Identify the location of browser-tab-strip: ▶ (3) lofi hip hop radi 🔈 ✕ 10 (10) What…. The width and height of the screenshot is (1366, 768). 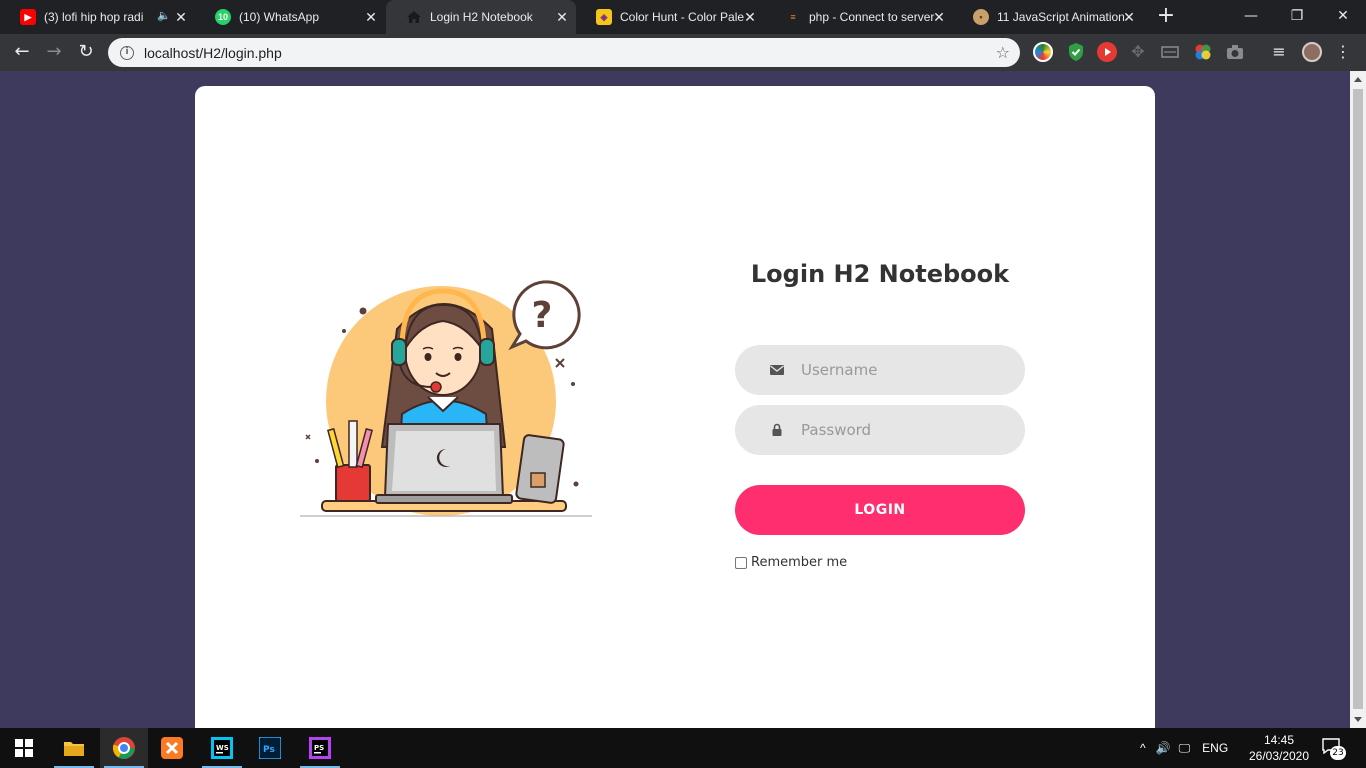
(683, 17).